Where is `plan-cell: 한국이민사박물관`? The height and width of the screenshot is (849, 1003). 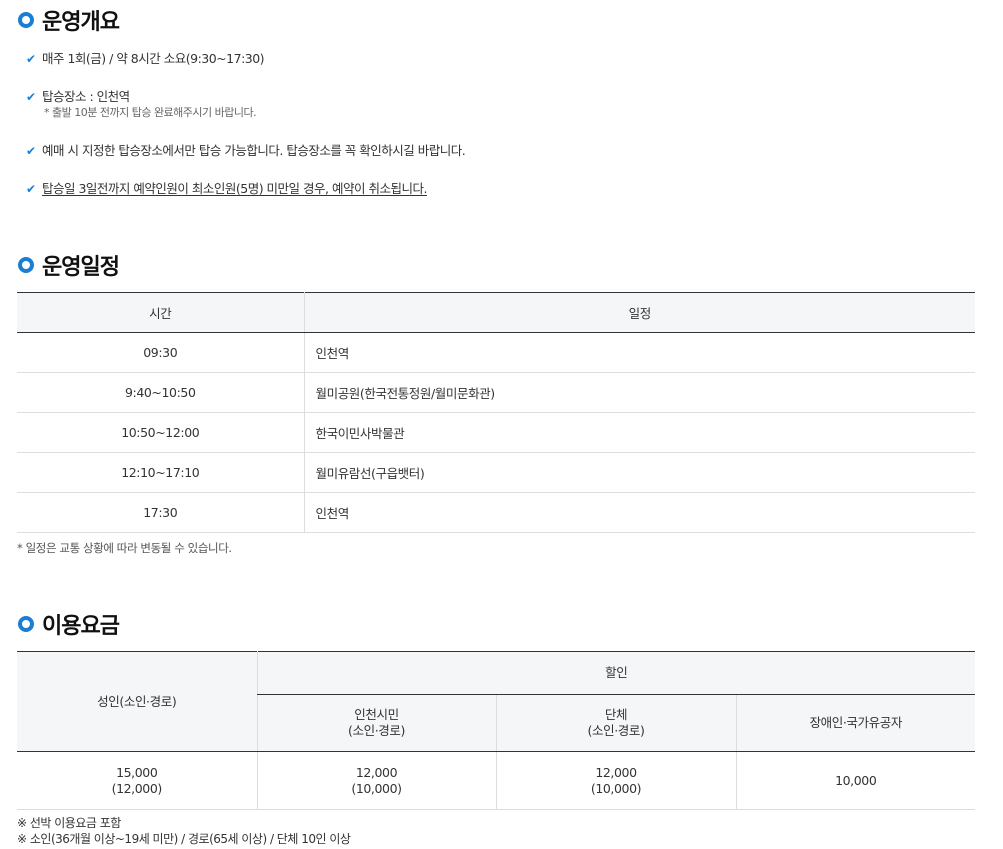
plan-cell: 한국이민사박물관 is located at coordinates (639, 432).